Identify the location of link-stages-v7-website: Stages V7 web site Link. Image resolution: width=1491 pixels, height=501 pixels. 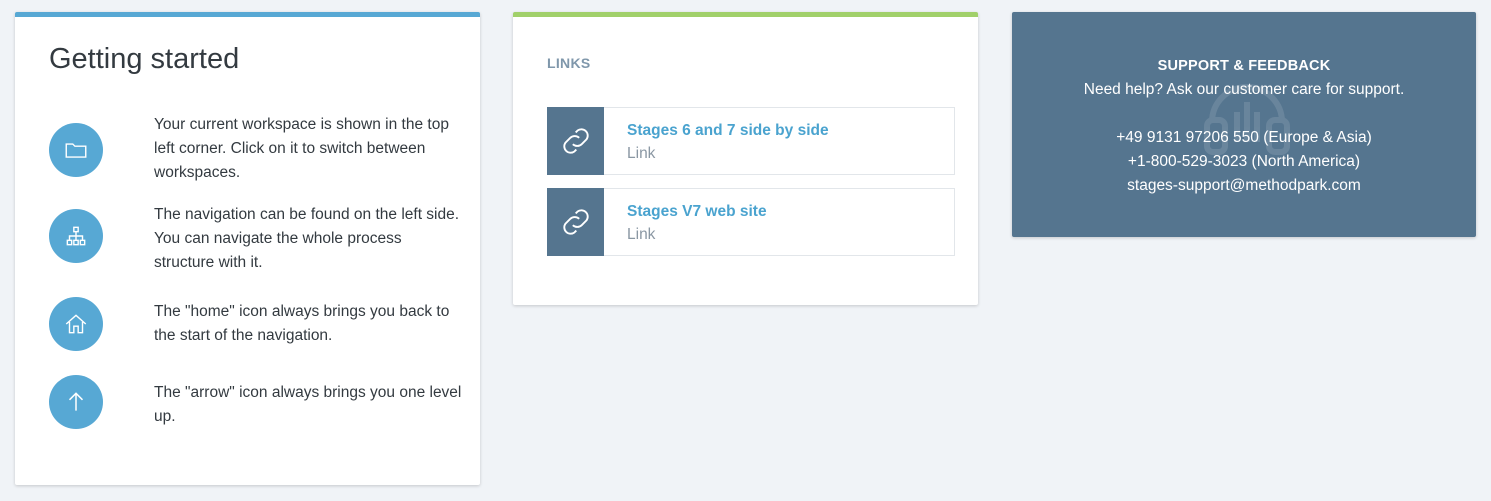
(751, 222).